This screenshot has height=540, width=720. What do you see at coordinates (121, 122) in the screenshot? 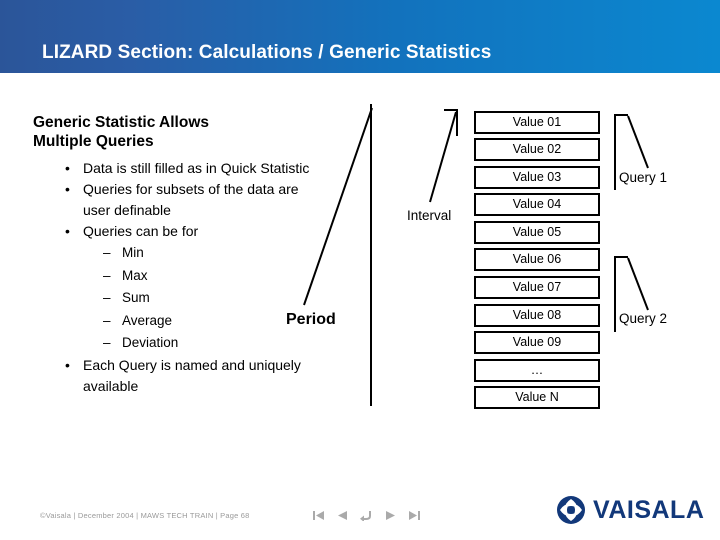
I see `content-heading-line-1: Generic Statistic Allows` at bounding box center [121, 122].